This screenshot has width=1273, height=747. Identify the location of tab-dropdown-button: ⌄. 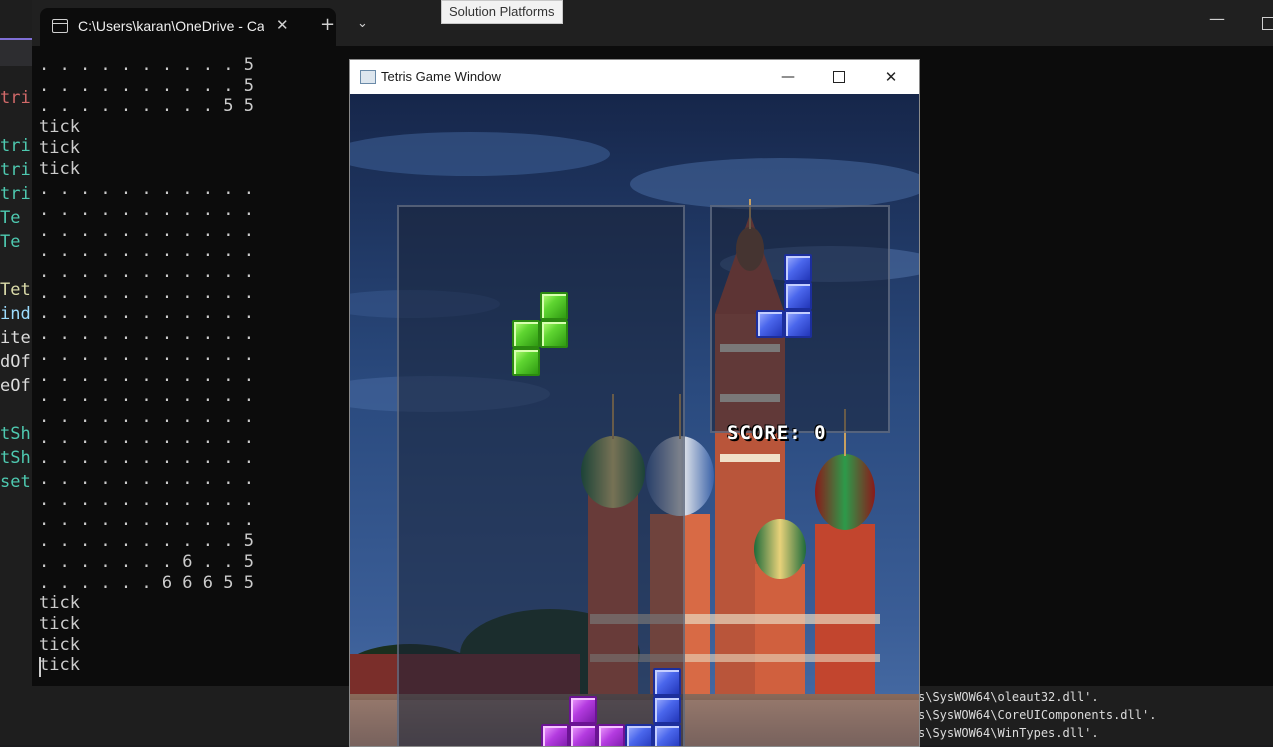
(362, 23).